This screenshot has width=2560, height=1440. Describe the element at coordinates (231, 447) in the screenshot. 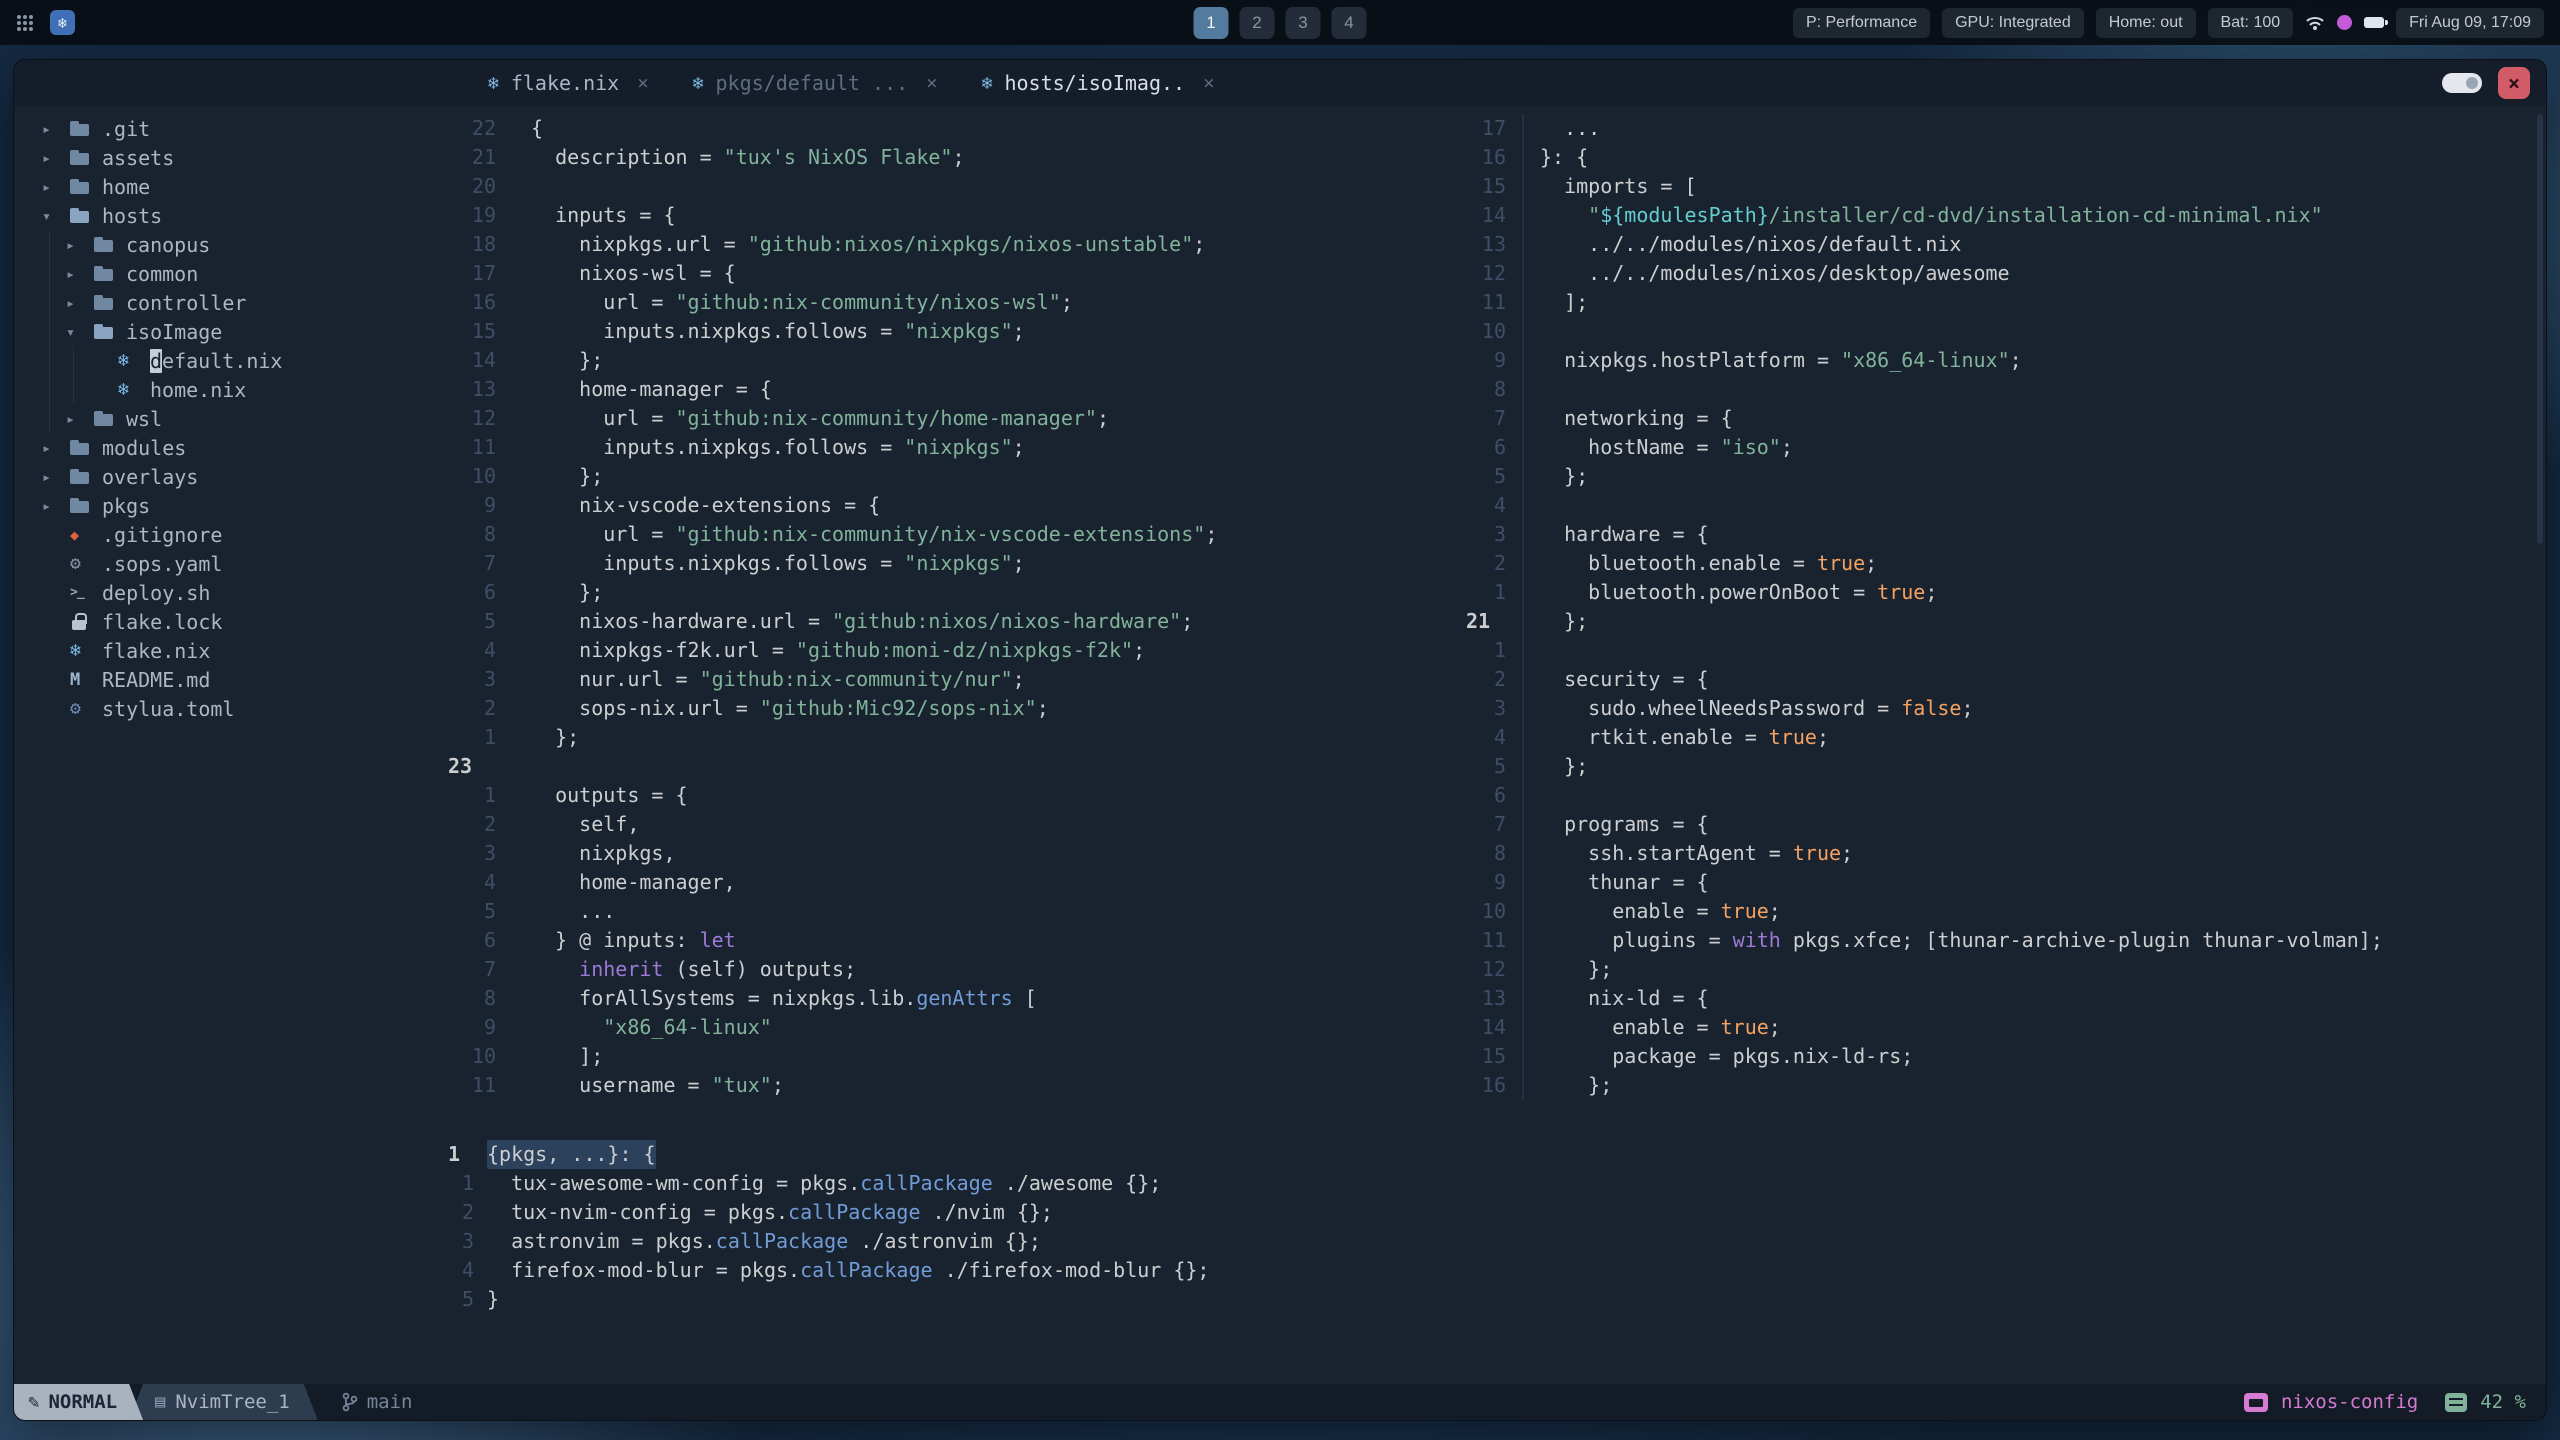

I see `tree-dir-item: ▸ modules` at that location.